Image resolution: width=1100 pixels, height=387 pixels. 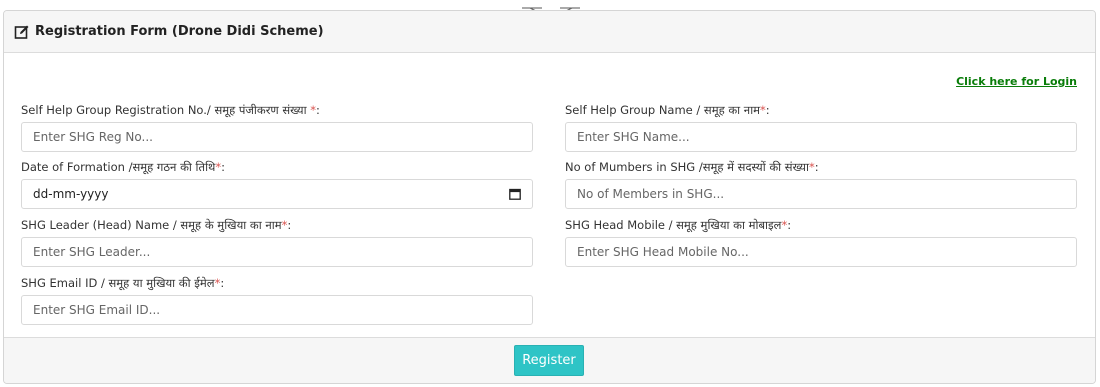 What do you see at coordinates (71, 194) in the screenshot?
I see `date-formation-value: dd-mm-yyyy` at bounding box center [71, 194].